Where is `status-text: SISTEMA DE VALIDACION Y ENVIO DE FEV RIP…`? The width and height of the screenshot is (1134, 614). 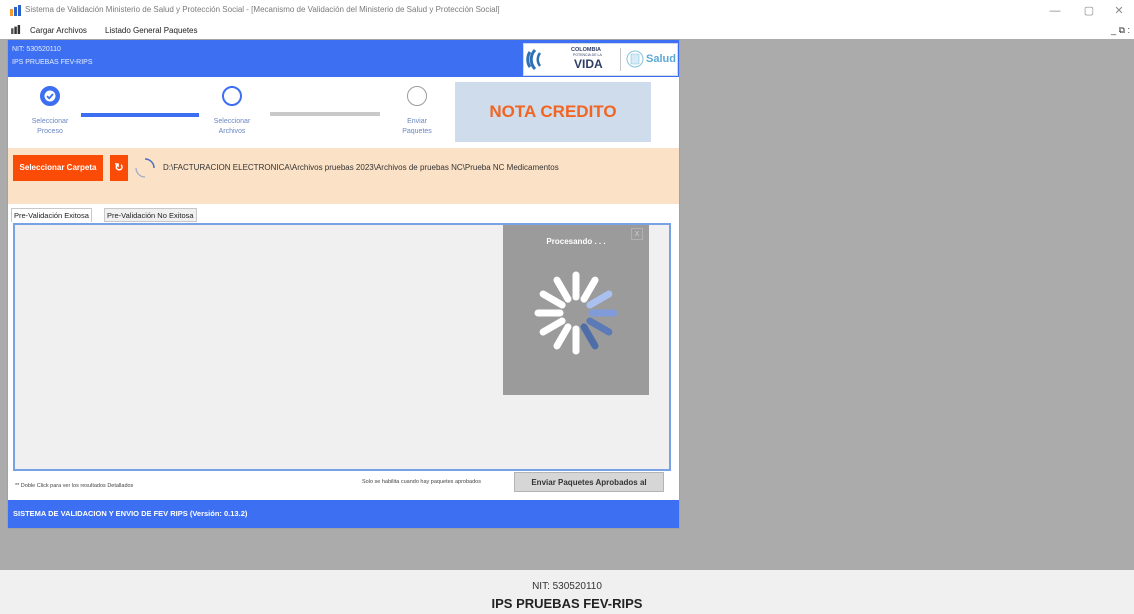
status-text: SISTEMA DE VALIDACION Y ENVIO DE FEV RIP… is located at coordinates (130, 513).